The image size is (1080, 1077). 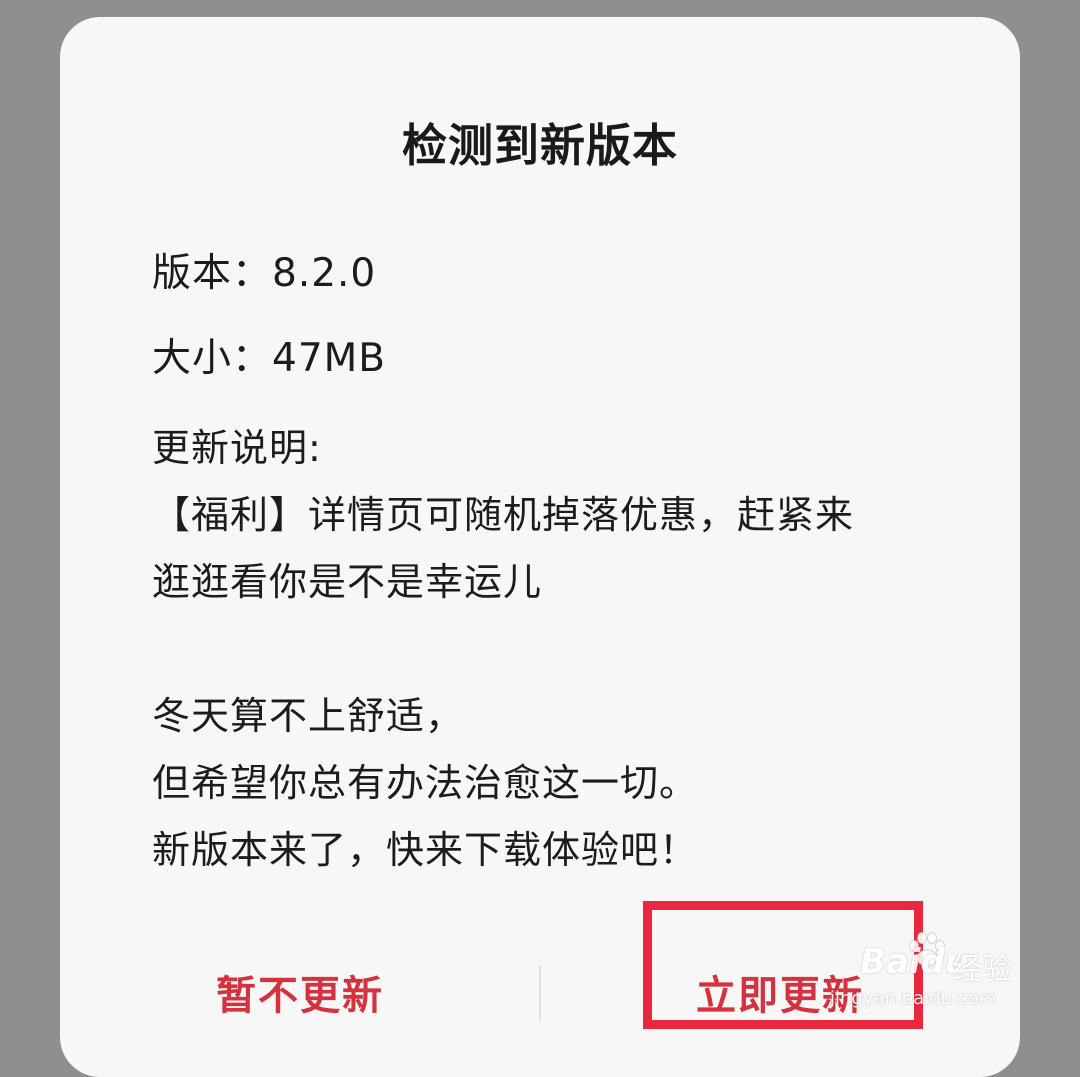 What do you see at coordinates (347, 582) in the screenshot?
I see `notes-line: 逛逛看你是不是幸运儿` at bounding box center [347, 582].